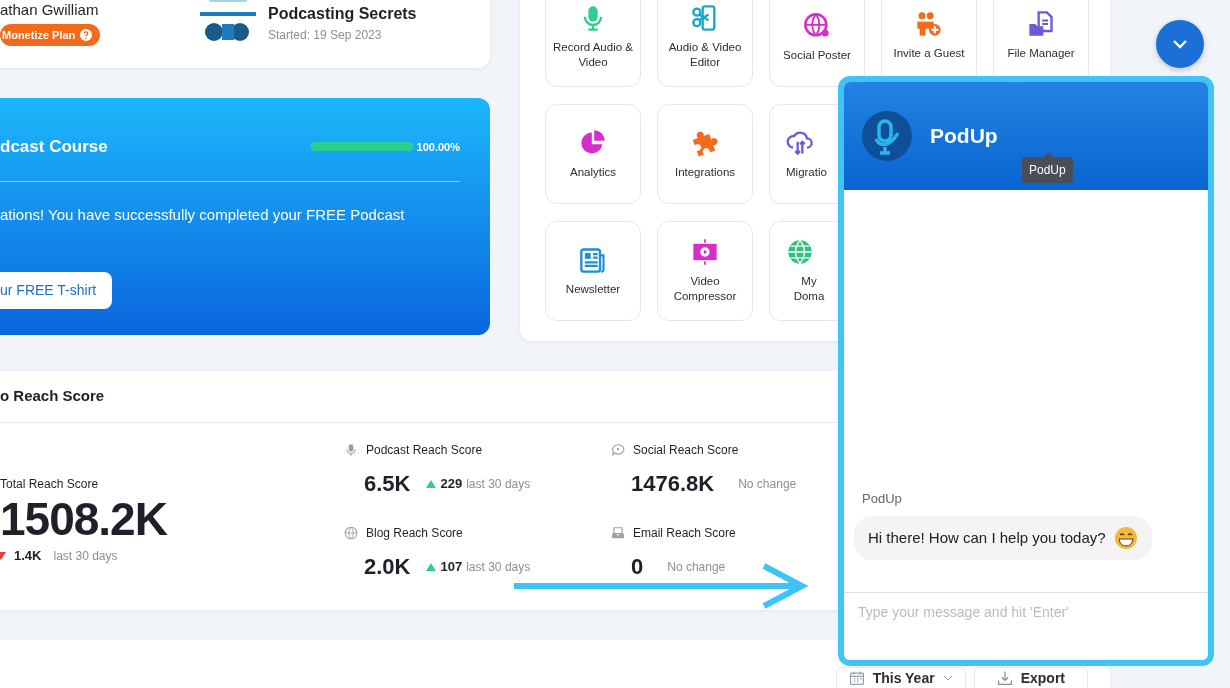 This screenshot has width=1230, height=688. What do you see at coordinates (50, 9) in the screenshot?
I see `user-name: athan Gwilliam` at bounding box center [50, 9].